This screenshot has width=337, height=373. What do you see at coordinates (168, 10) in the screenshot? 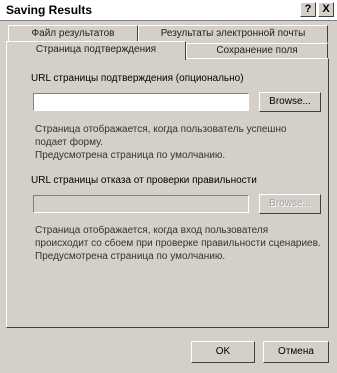
I see `title-bar: Saving Results ? X` at bounding box center [168, 10].